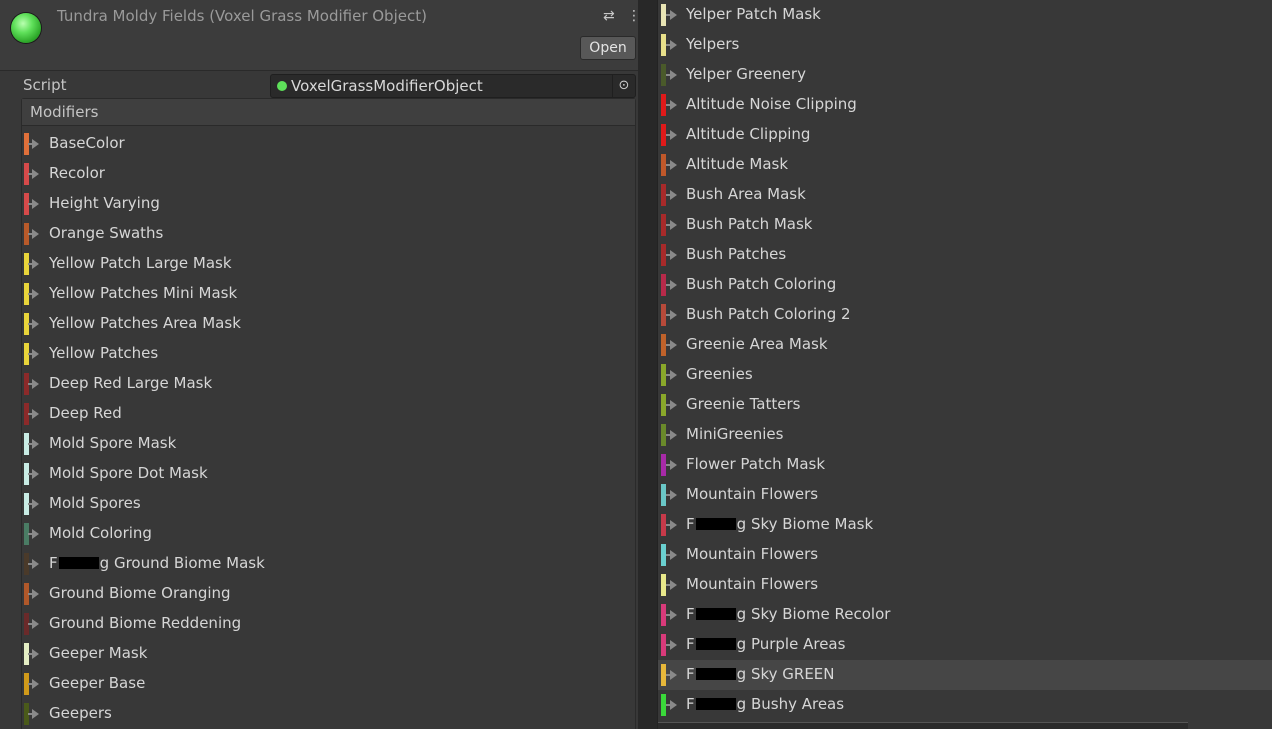 The width and height of the screenshot is (1272, 729). Describe the element at coordinates (923, 725) in the screenshot. I see `horizontal-scrollbar` at that location.